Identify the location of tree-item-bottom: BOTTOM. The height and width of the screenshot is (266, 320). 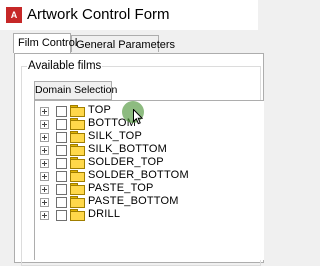
(145, 124).